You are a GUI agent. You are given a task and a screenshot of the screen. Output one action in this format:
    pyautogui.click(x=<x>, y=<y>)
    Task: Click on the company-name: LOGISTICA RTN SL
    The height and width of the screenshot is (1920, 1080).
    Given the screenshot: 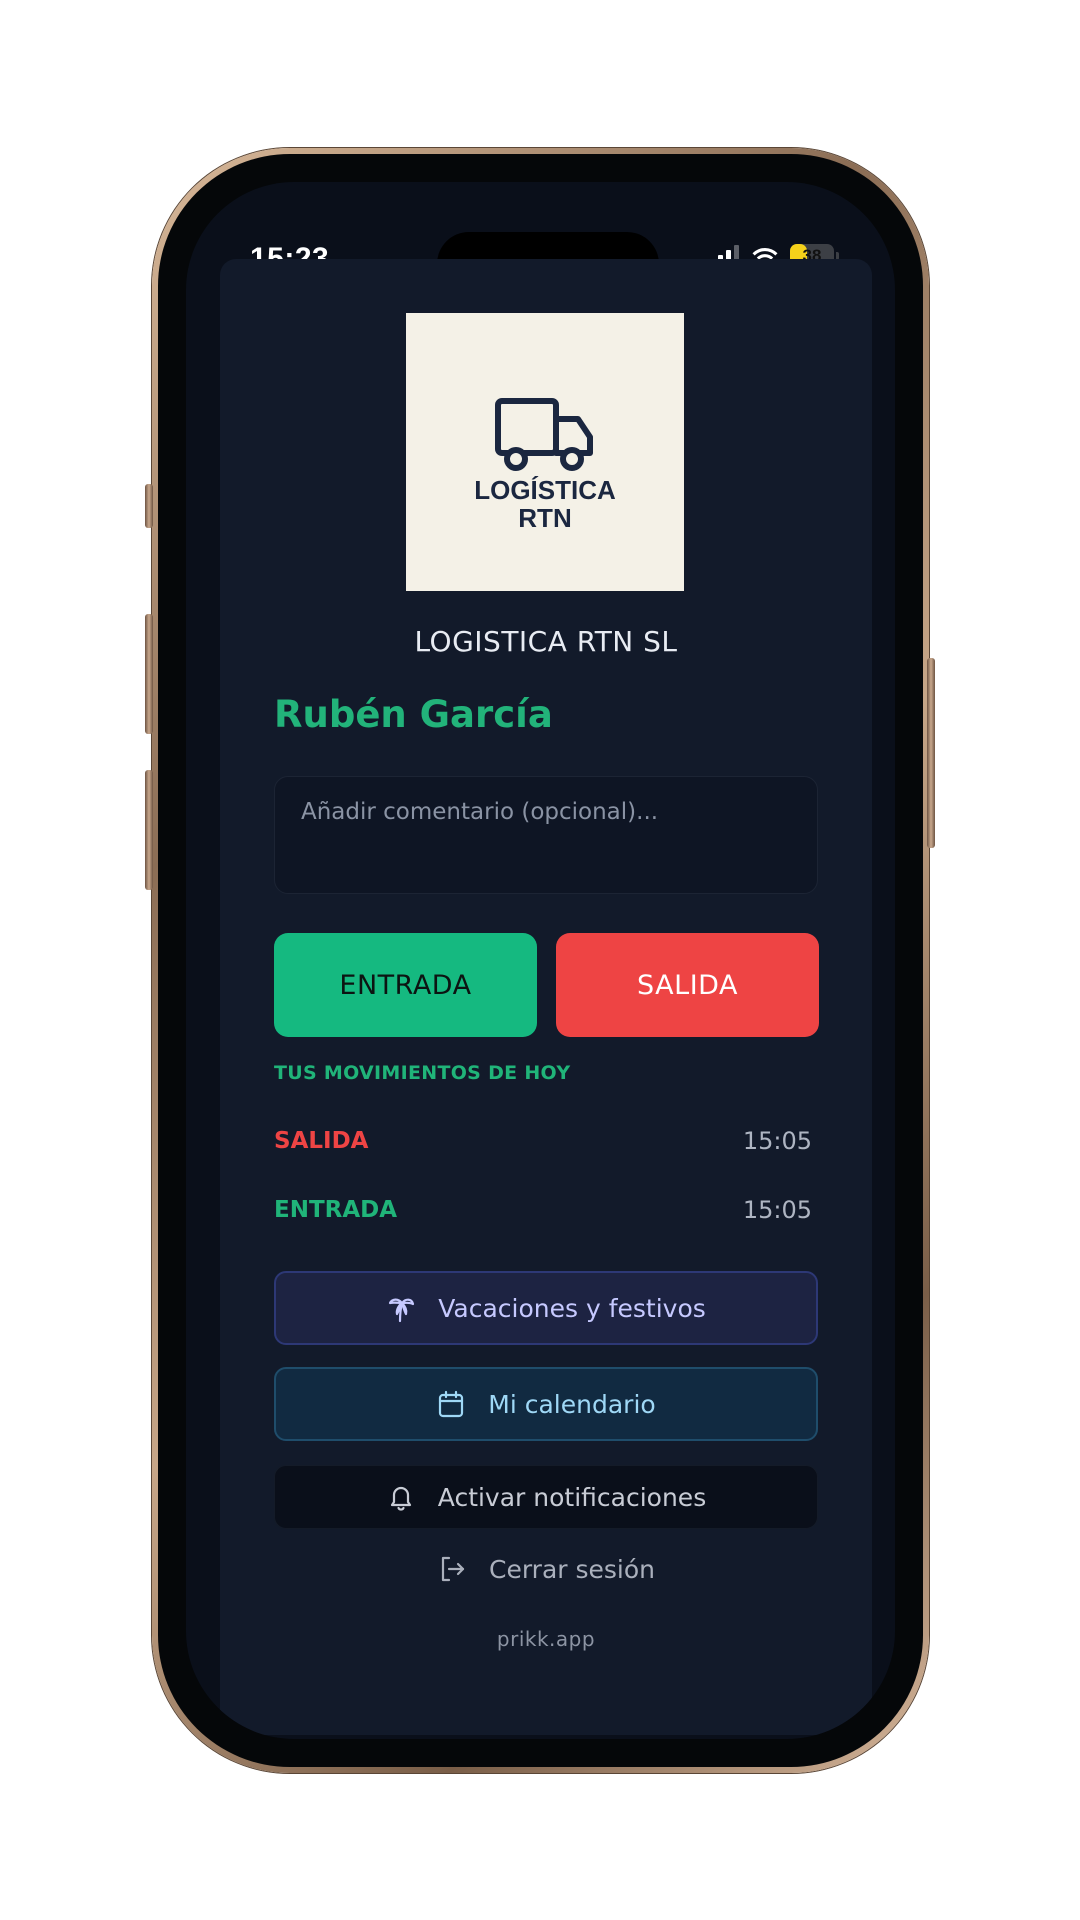 What is the action you would take?
    pyautogui.click(x=546, y=641)
    